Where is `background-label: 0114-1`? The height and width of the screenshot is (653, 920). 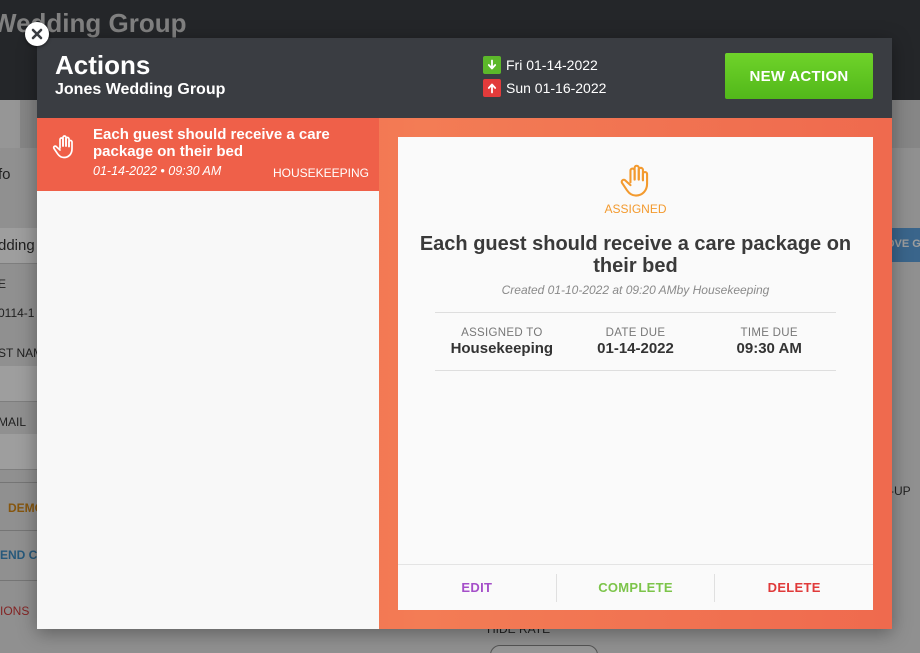 background-label: 0114-1 is located at coordinates (17, 313).